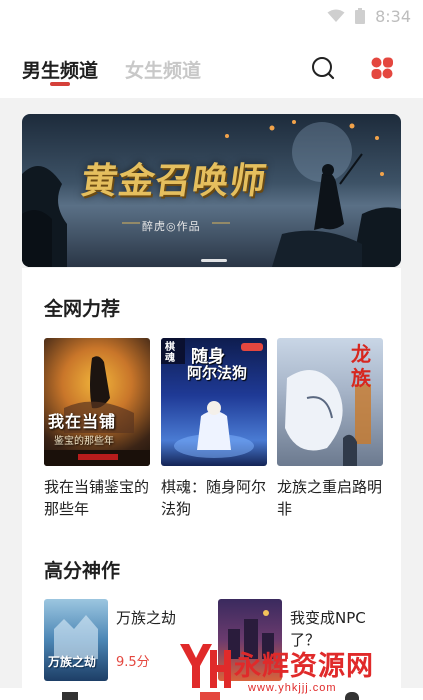 The image size is (423, 700). I want to click on category-icon, so click(382, 68).